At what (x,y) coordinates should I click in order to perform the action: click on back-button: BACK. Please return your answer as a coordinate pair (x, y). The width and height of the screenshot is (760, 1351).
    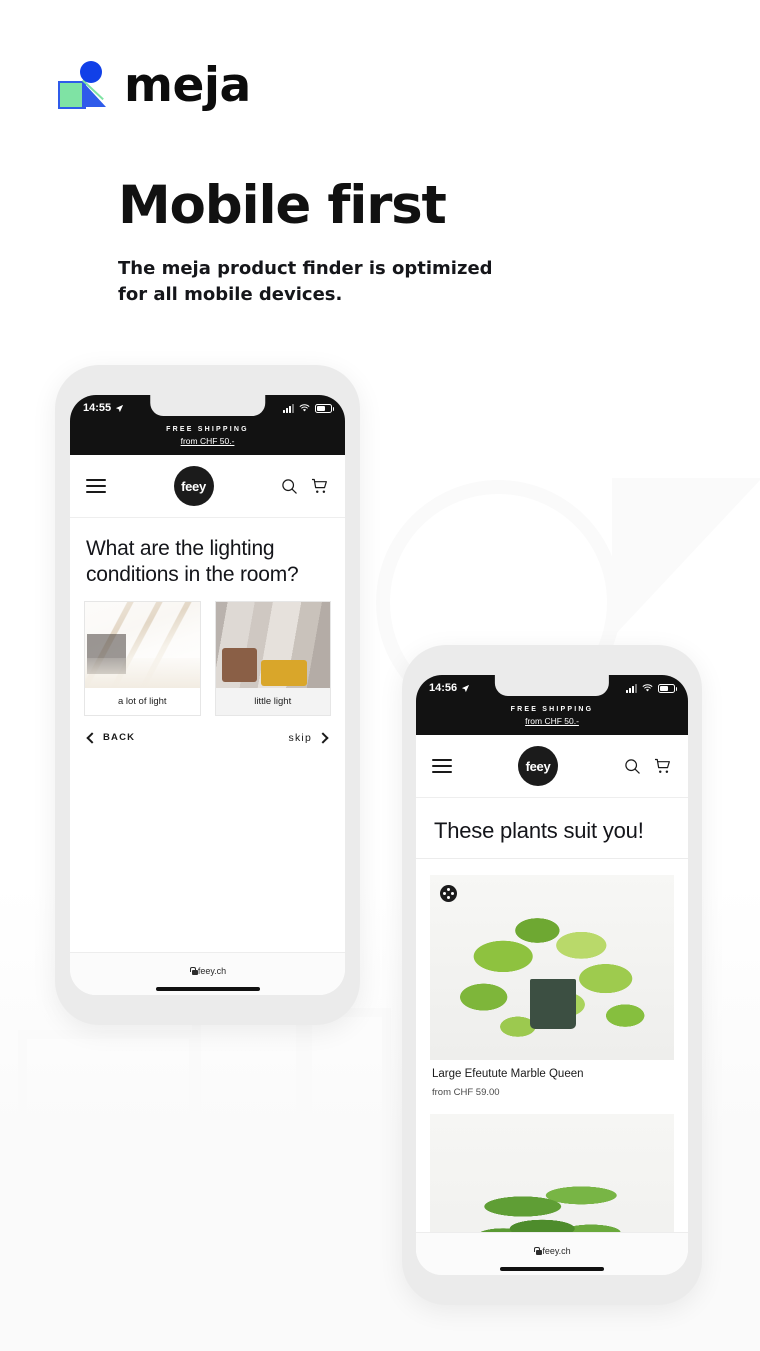
    Looking at the image, I should click on (111, 737).